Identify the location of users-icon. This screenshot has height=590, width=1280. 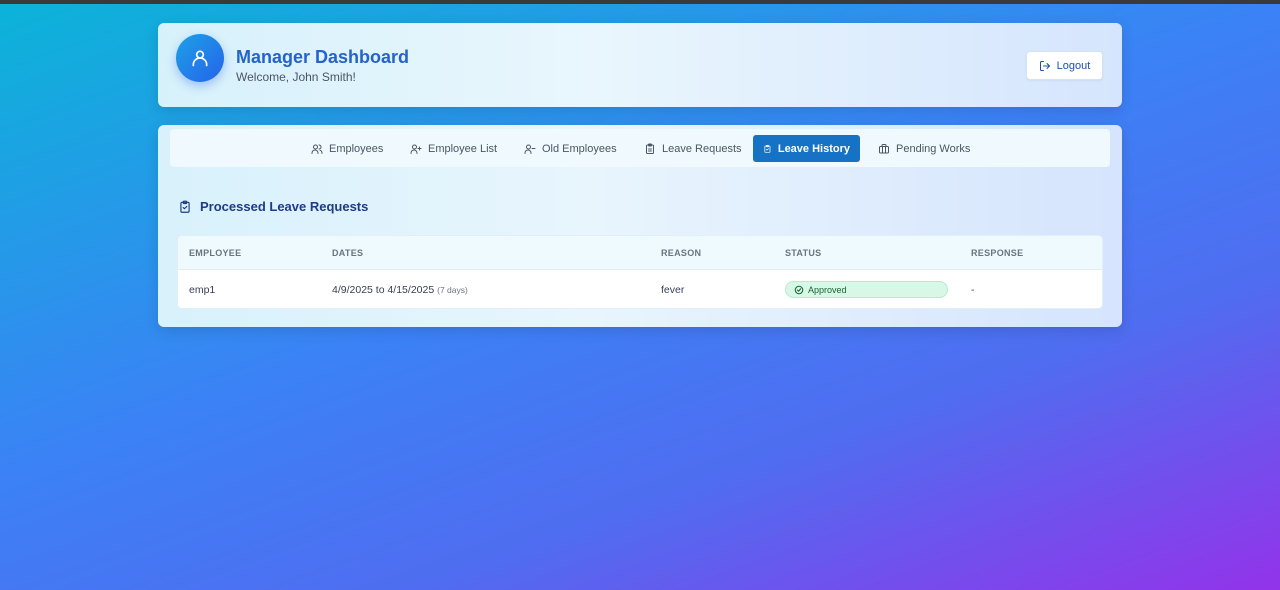
(317, 149).